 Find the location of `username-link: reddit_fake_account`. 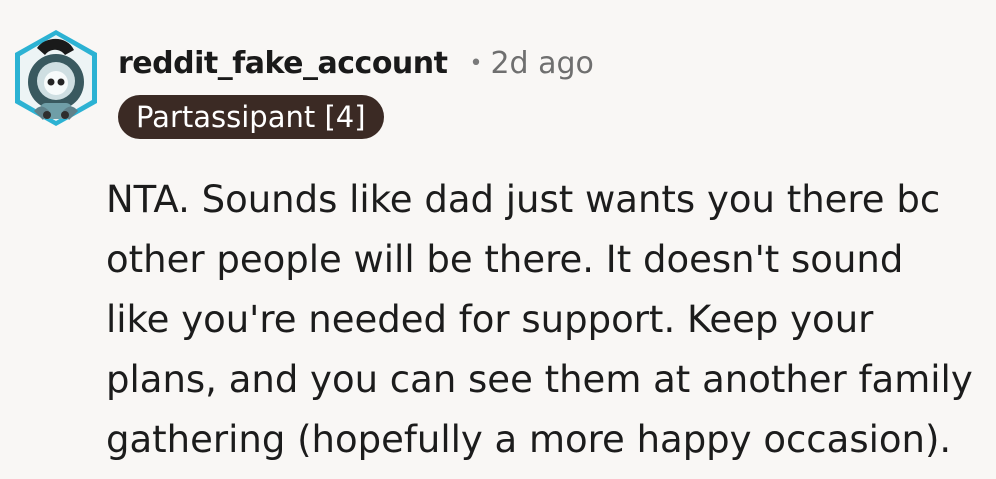

username-link: reddit_fake_account is located at coordinates (283, 63).